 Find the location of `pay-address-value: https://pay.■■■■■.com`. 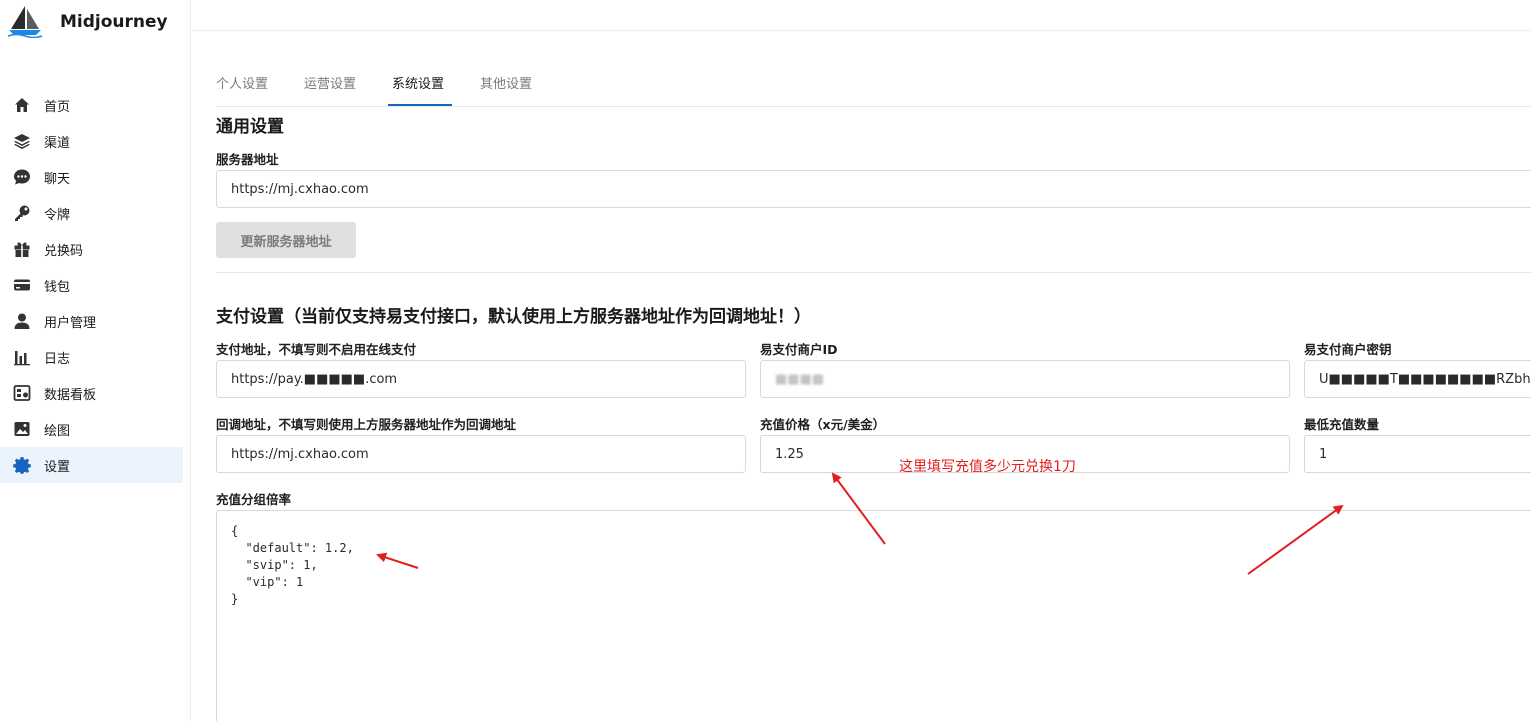

pay-address-value: https://pay.■■■■■.com is located at coordinates (314, 379).